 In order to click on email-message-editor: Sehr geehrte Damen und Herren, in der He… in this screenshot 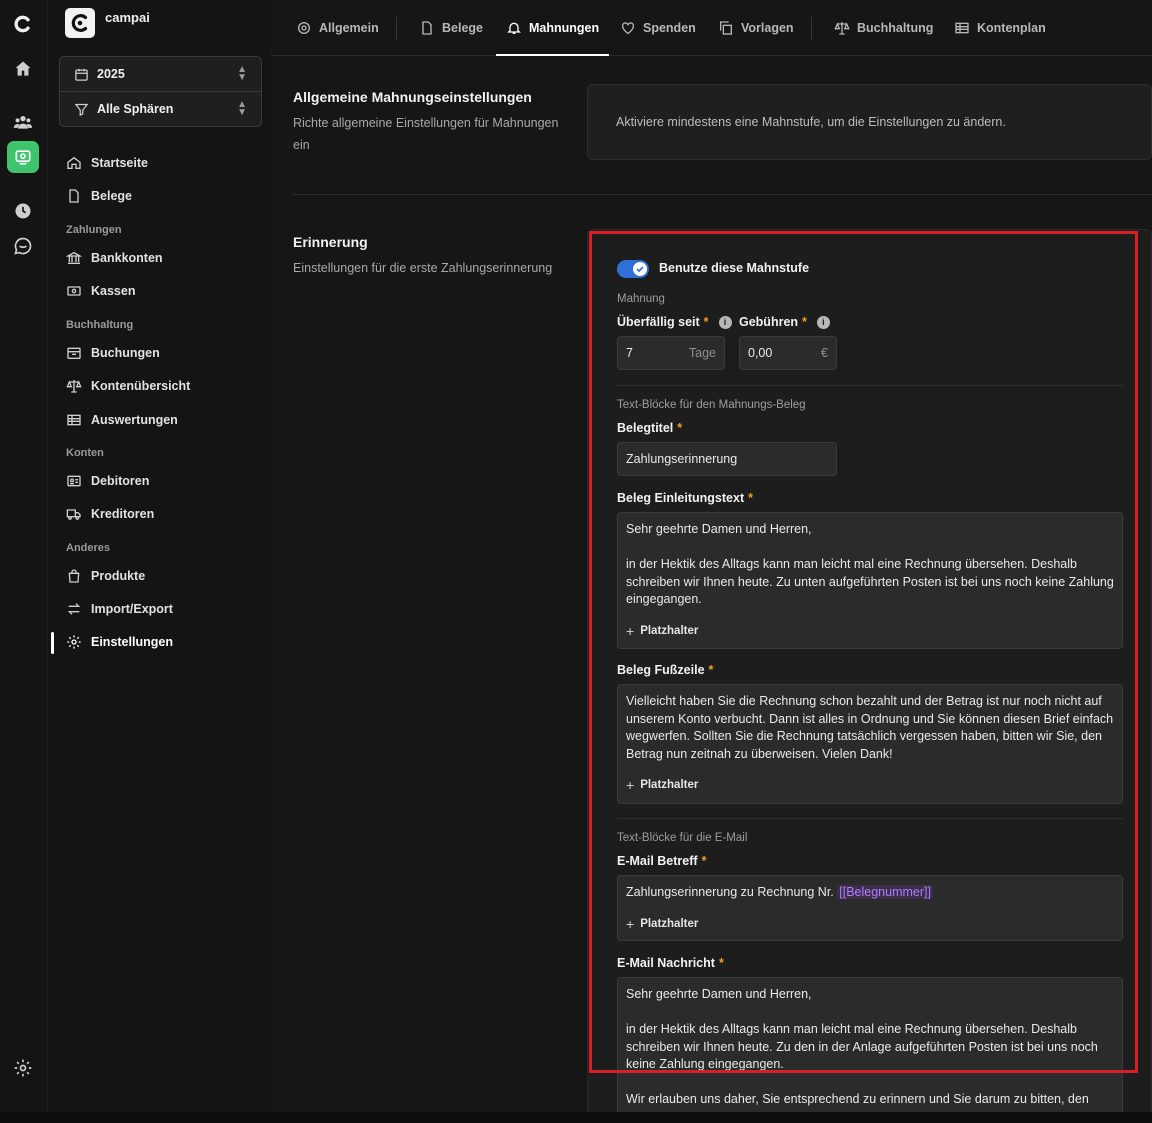, I will do `click(870, 1044)`.